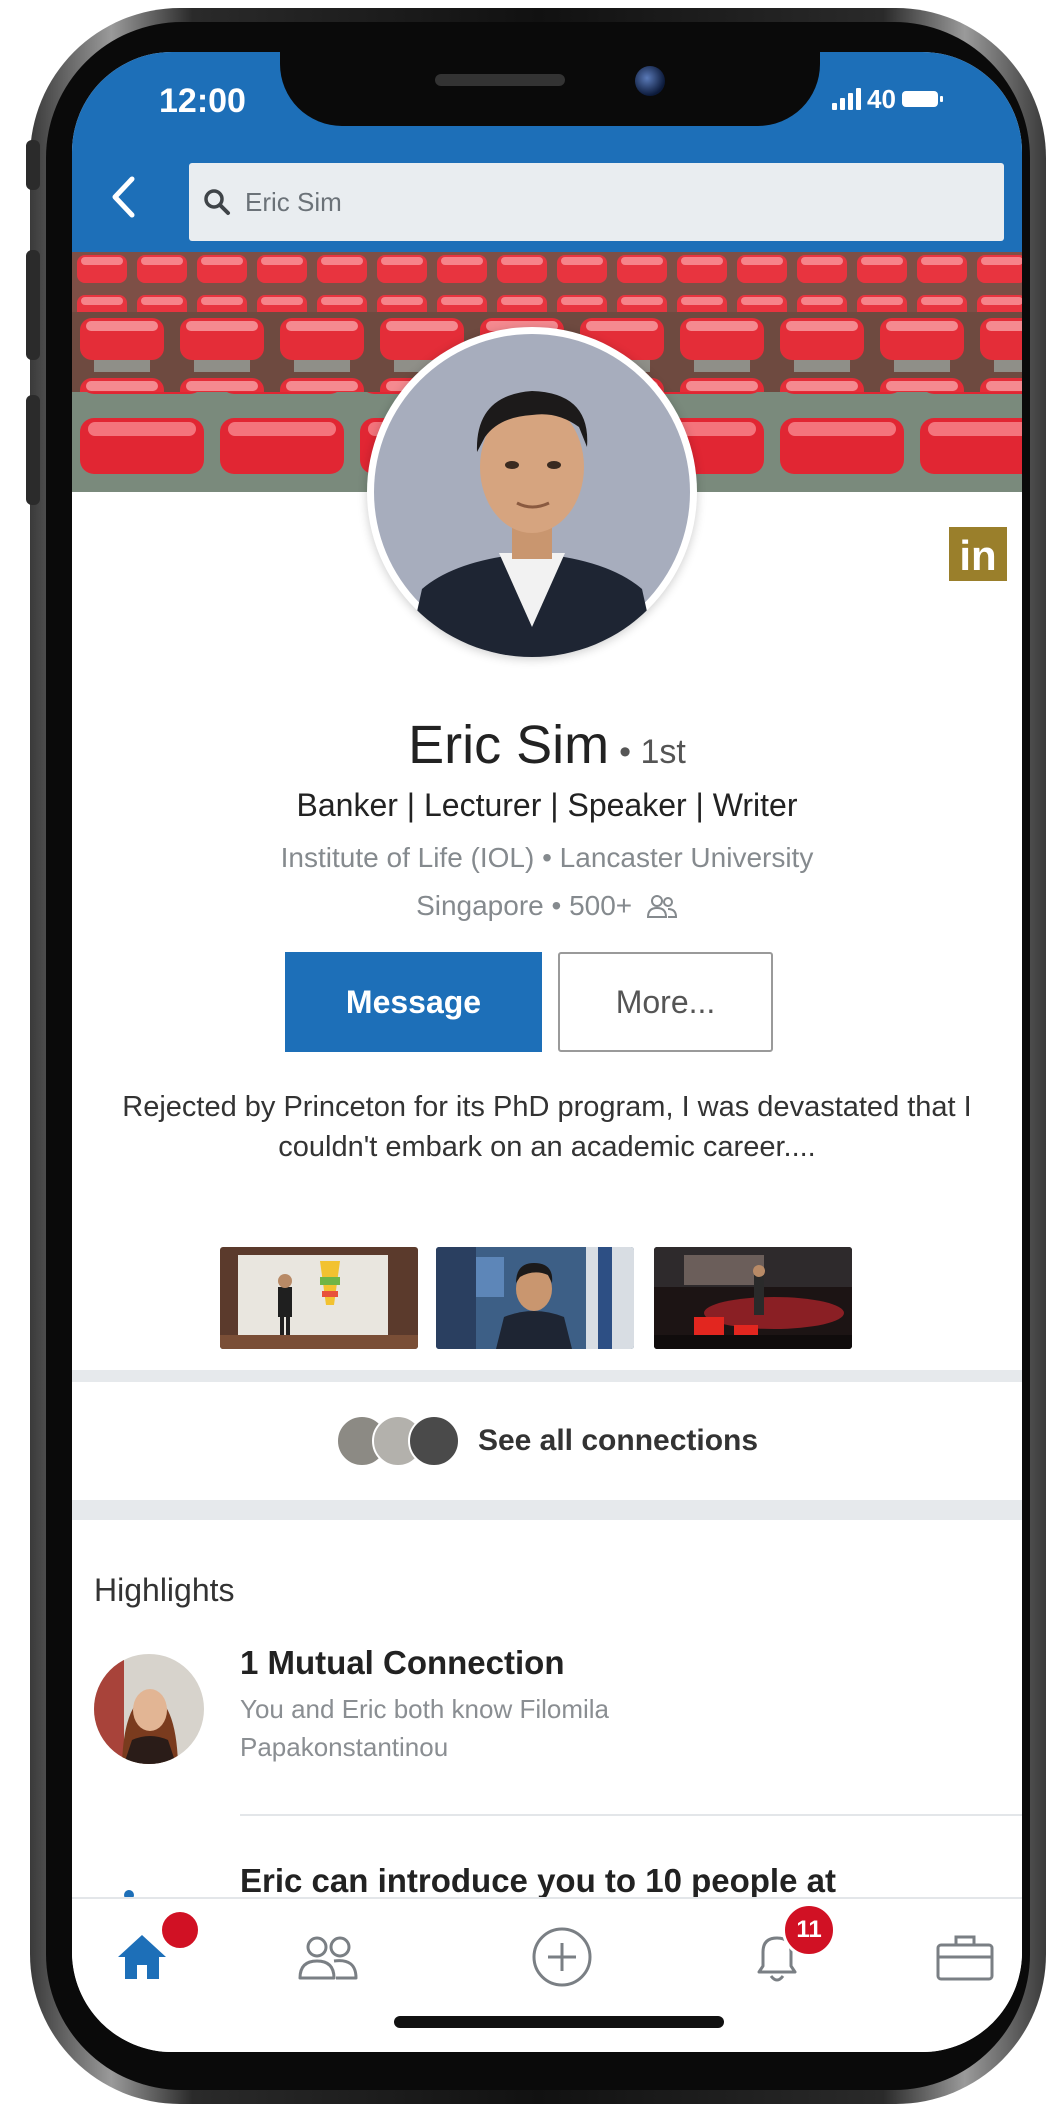 The height and width of the screenshot is (2109, 1050). What do you see at coordinates (33, 165) in the screenshot?
I see `silent-switch` at bounding box center [33, 165].